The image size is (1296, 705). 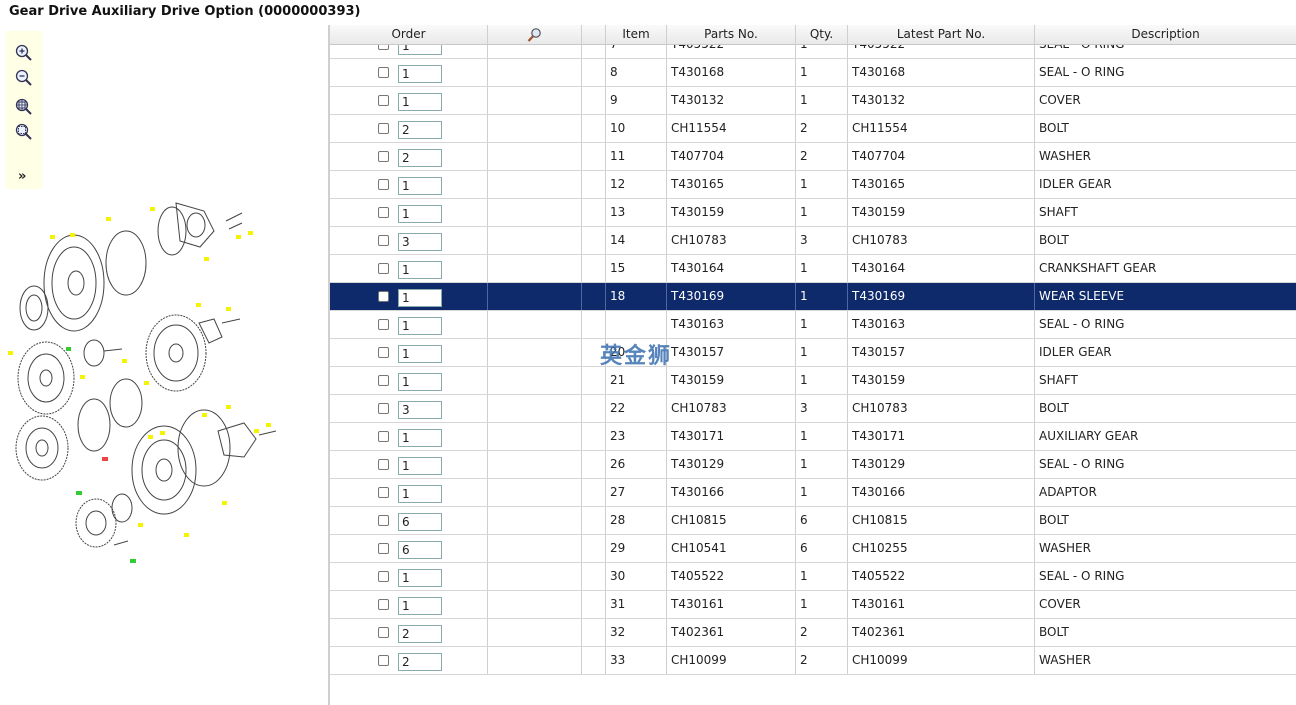 What do you see at coordinates (409, 34) in the screenshot?
I see `header-order: Order` at bounding box center [409, 34].